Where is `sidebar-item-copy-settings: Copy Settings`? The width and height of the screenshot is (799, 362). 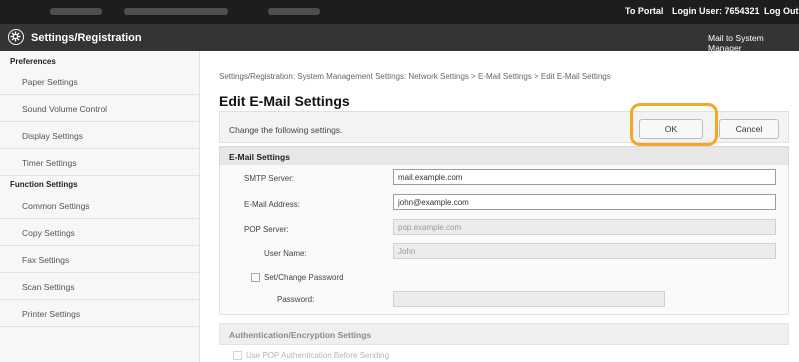
sidebar-item-copy-settings: Copy Settings is located at coordinates (99, 232).